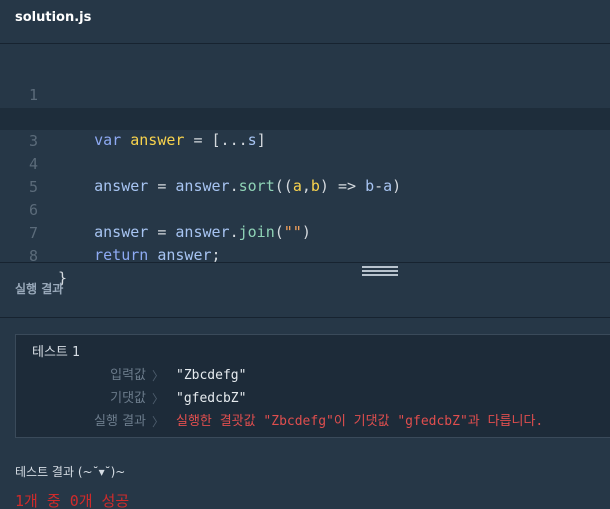  Describe the element at coordinates (39, 289) in the screenshot. I see `result-panel-title: 실행 결과` at that location.